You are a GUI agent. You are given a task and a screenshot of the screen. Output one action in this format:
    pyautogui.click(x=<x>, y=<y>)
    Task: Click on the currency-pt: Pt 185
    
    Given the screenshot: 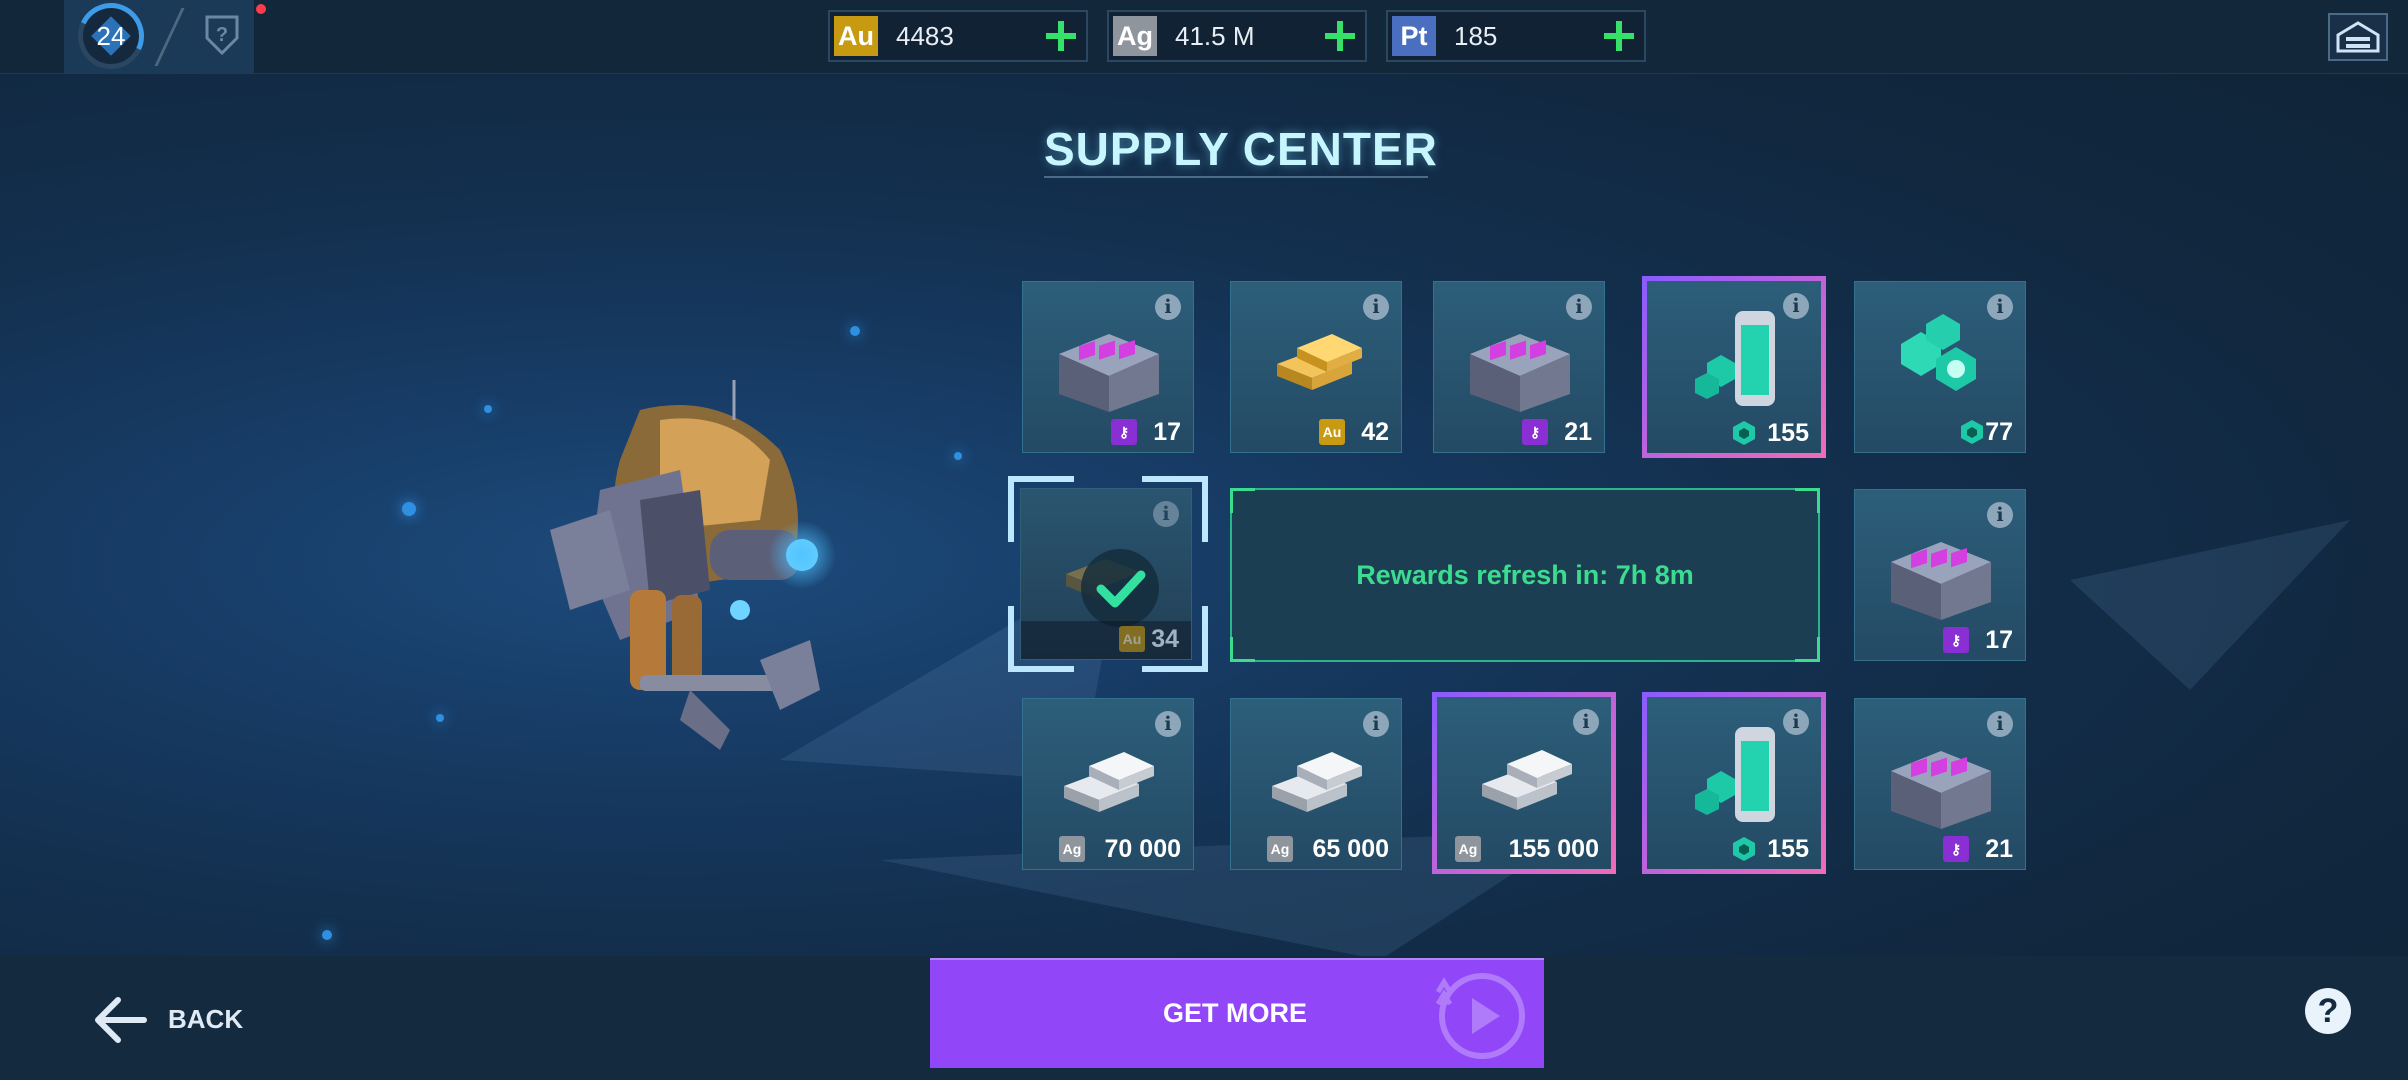 What is the action you would take?
    pyautogui.click(x=1516, y=36)
    